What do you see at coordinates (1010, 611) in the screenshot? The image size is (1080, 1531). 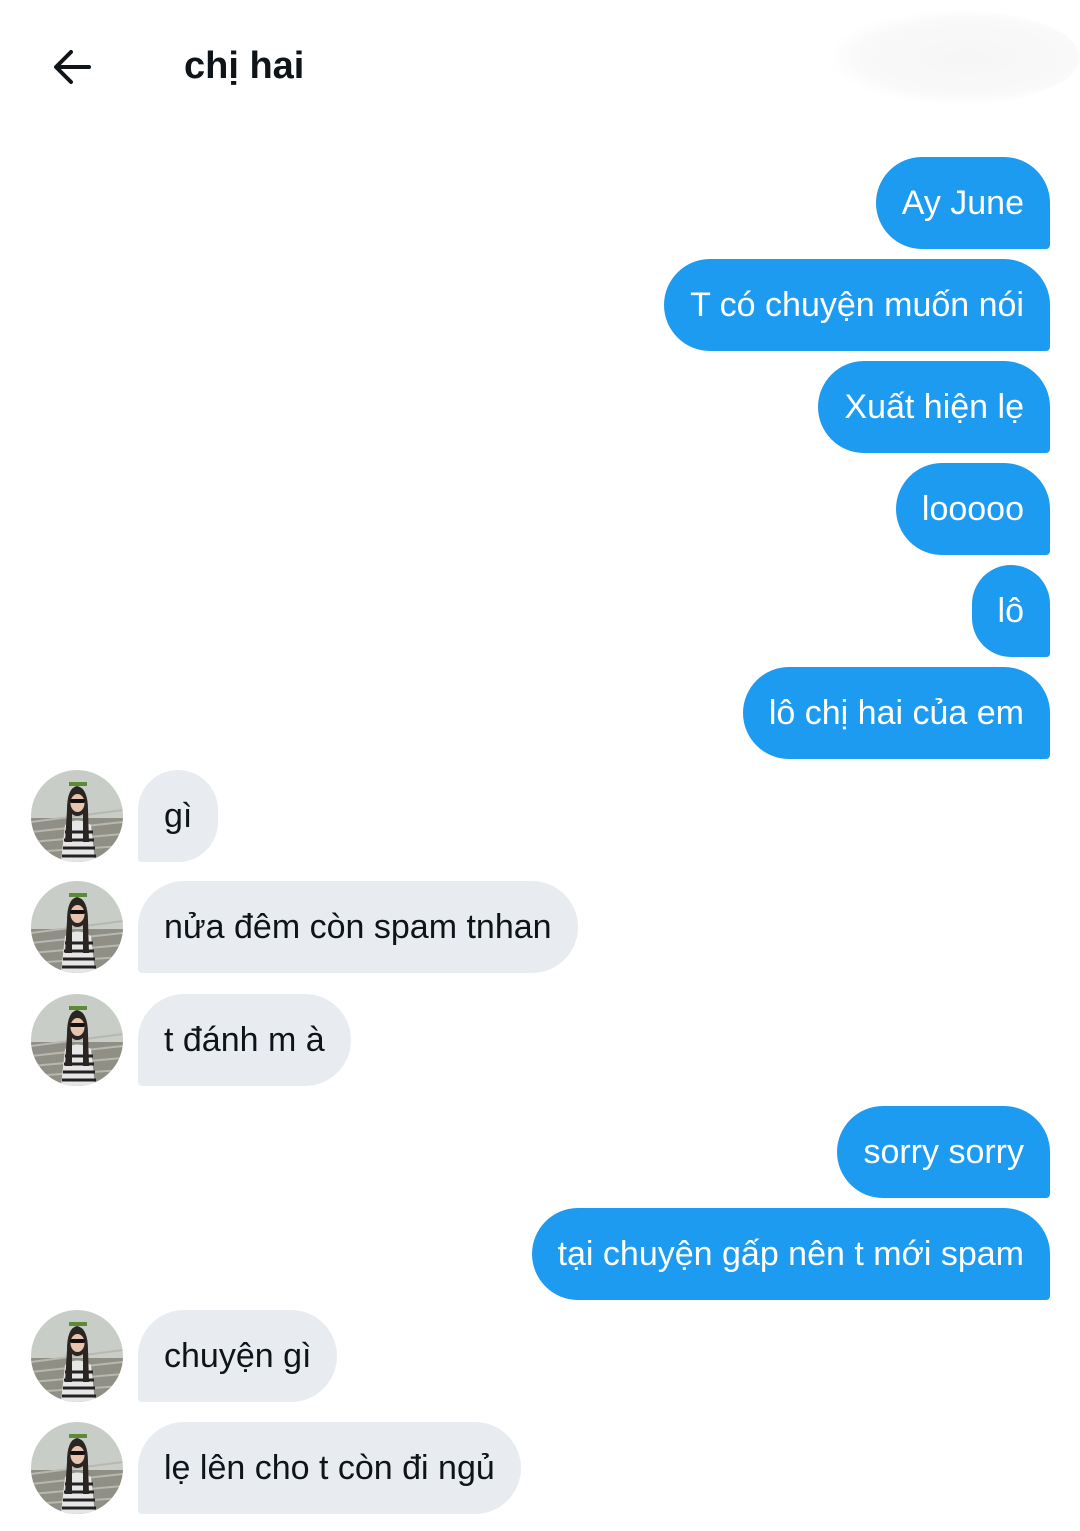 I see `sent-message-bubble: lô` at bounding box center [1010, 611].